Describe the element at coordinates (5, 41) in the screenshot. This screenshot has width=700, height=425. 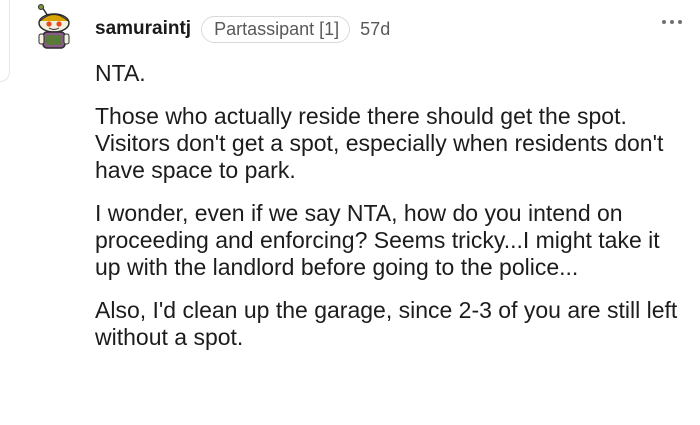
I see `thread-line` at that location.